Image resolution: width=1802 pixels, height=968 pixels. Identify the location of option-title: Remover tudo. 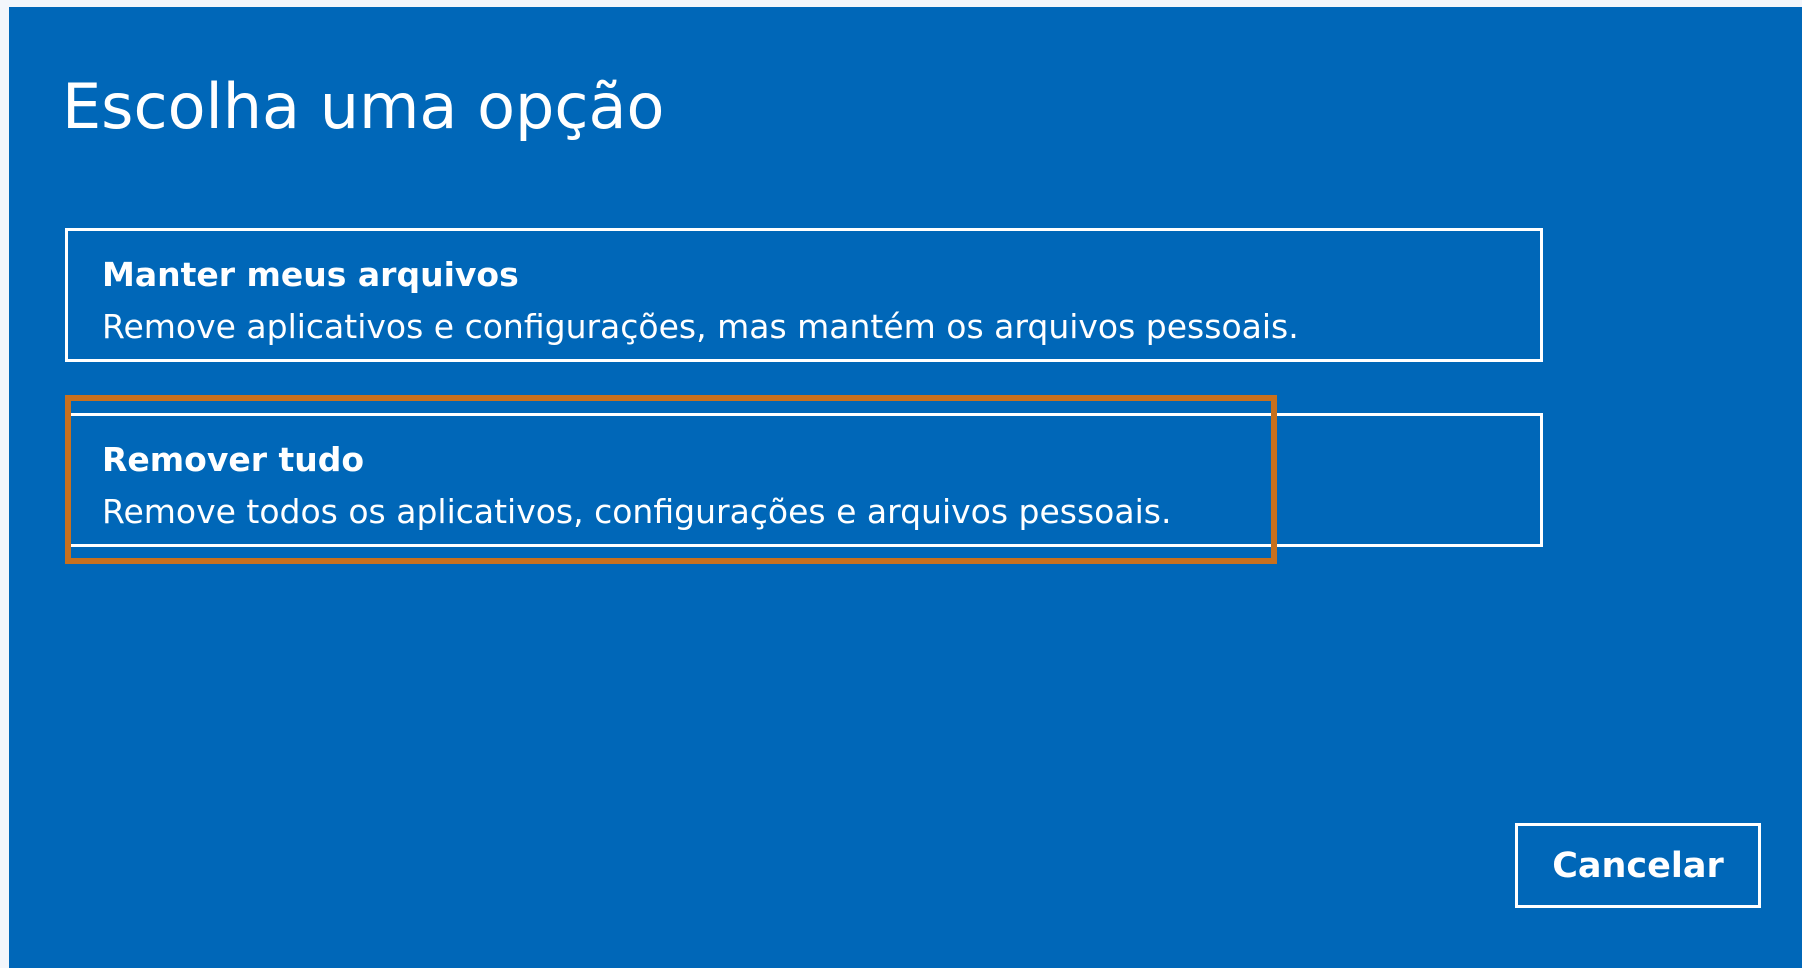
(233, 459).